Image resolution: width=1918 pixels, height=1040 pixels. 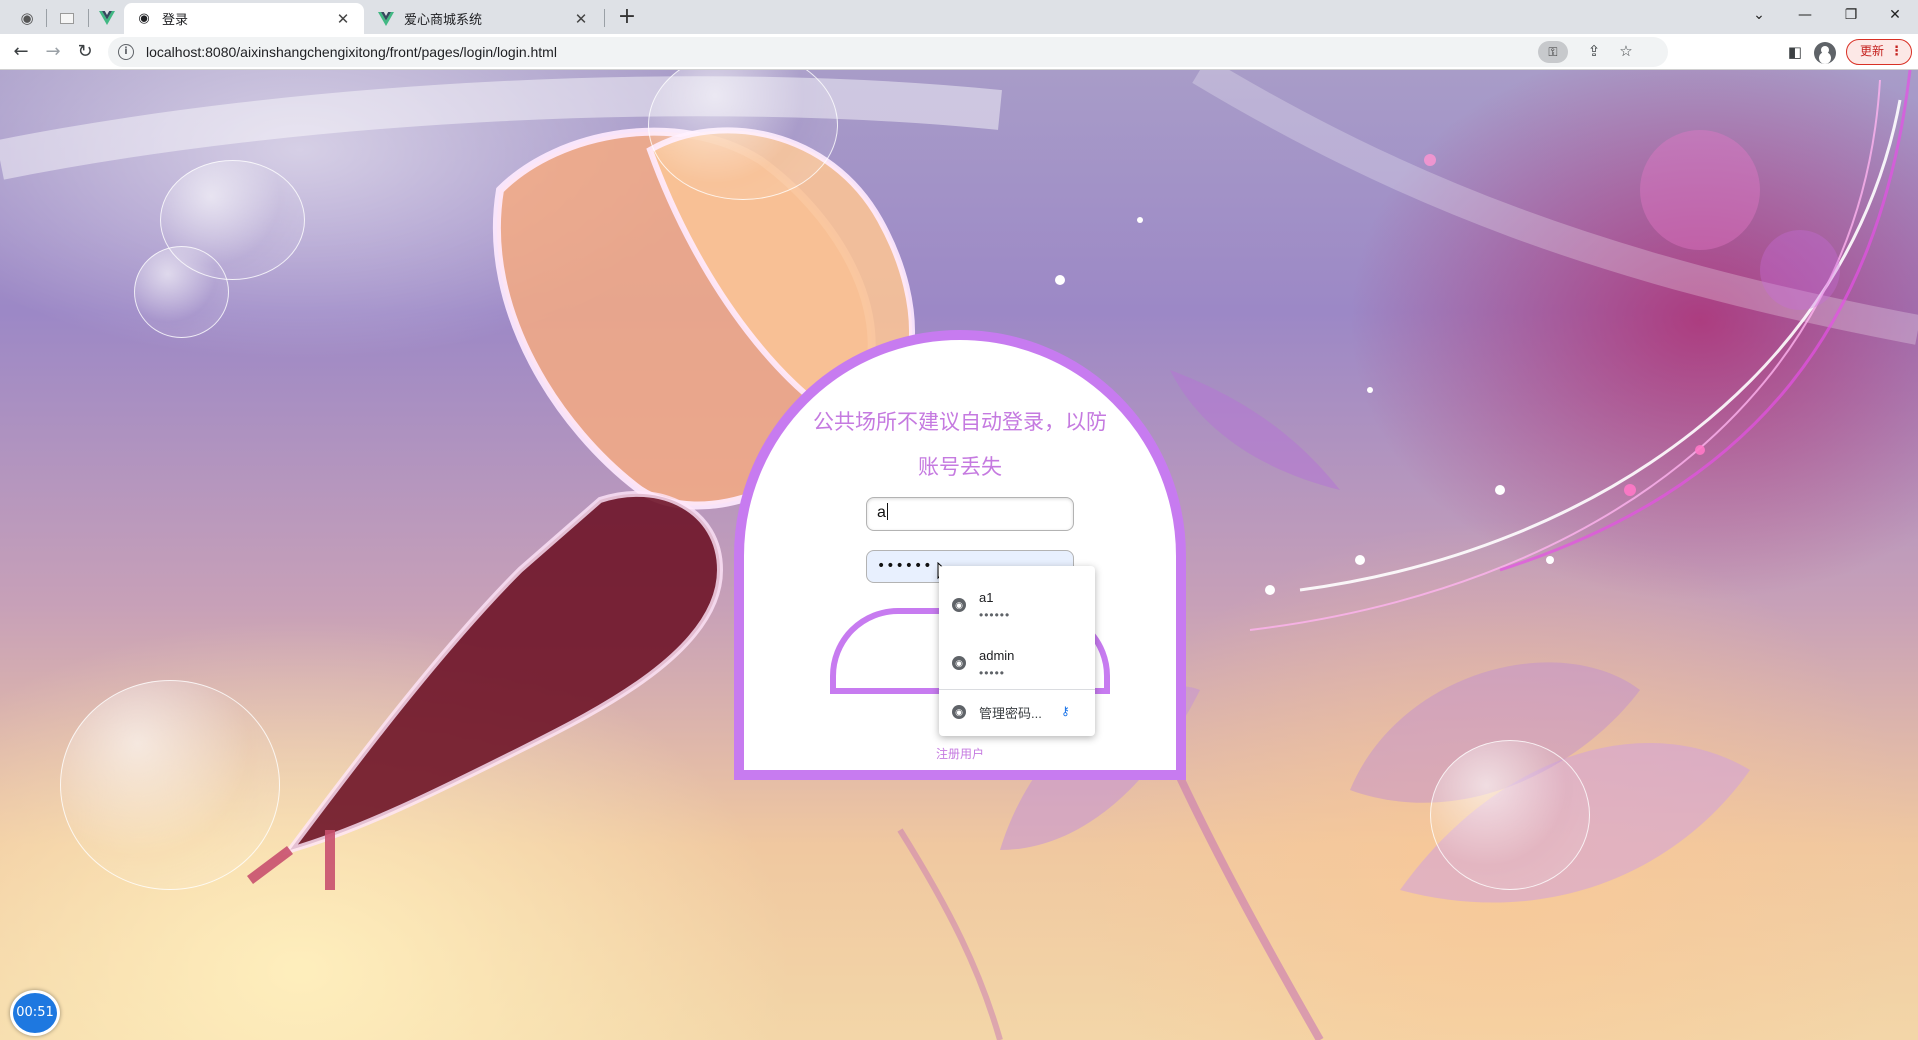 What do you see at coordinates (995, 615) in the screenshot?
I see `autofill-password: ••••••` at bounding box center [995, 615].